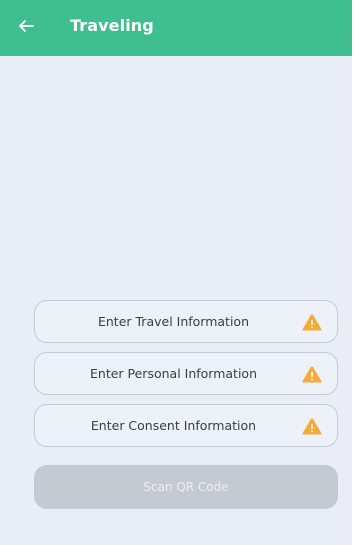 Image resolution: width=358 pixels, height=545 pixels. What do you see at coordinates (176, 28) in the screenshot?
I see `app-bar: Traveling` at bounding box center [176, 28].